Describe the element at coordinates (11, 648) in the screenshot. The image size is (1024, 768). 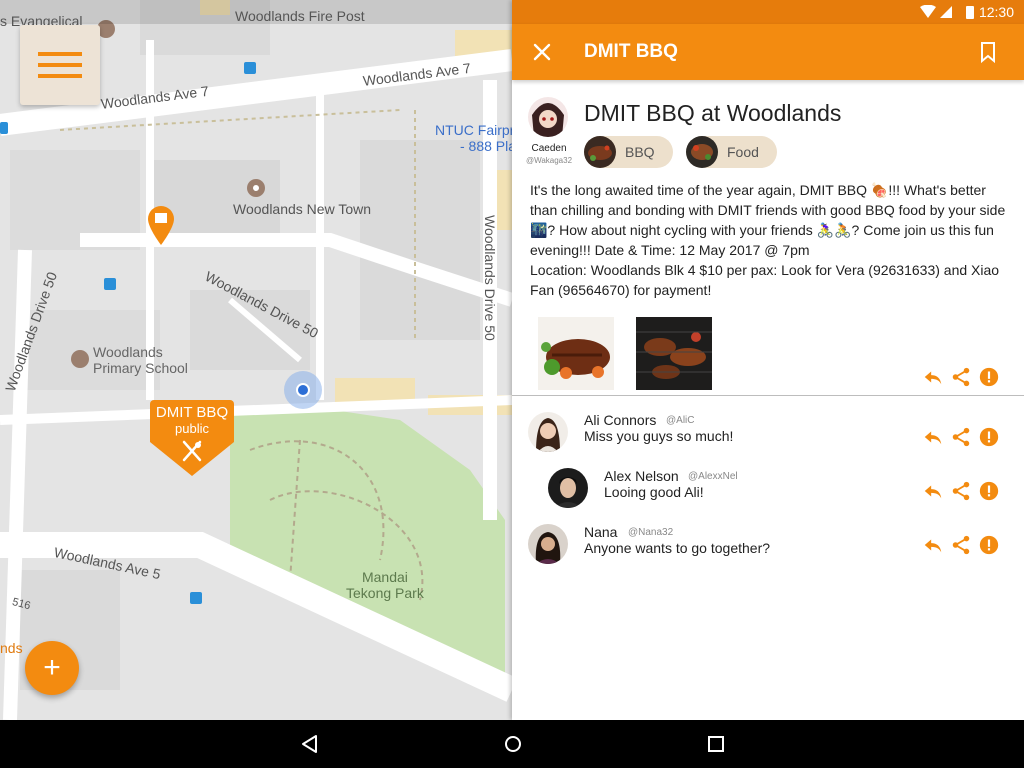
I see `map-label-nds: nds` at that location.